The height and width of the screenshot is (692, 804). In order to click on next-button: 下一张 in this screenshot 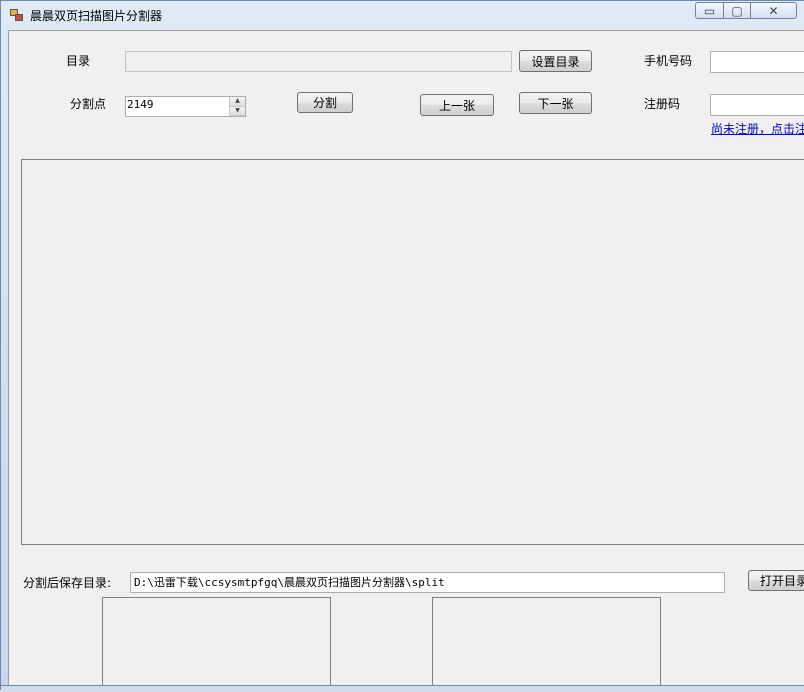, I will do `click(555, 103)`.